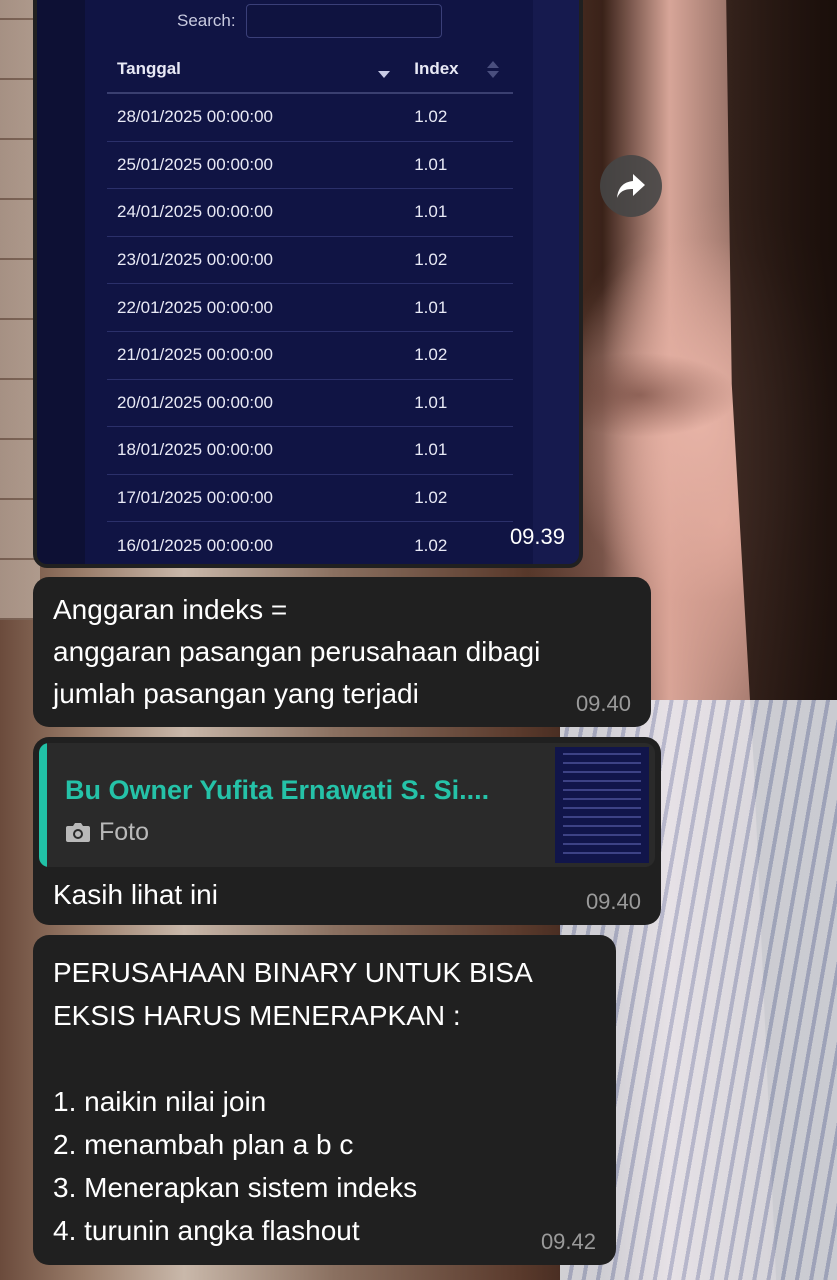  Describe the element at coordinates (493, 71) in the screenshot. I see `sort-icon` at that location.